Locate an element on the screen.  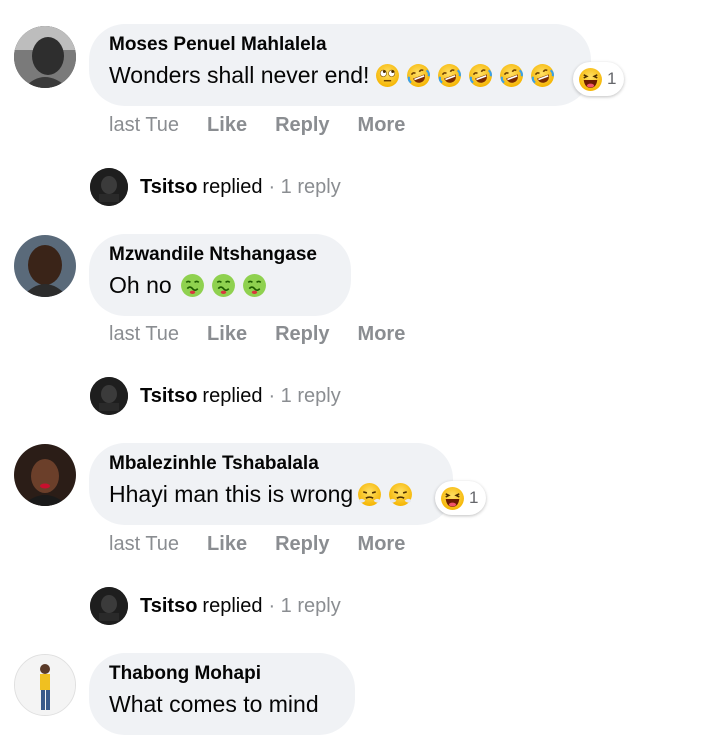
comment-text: Oh no is located at coordinates (140, 285).